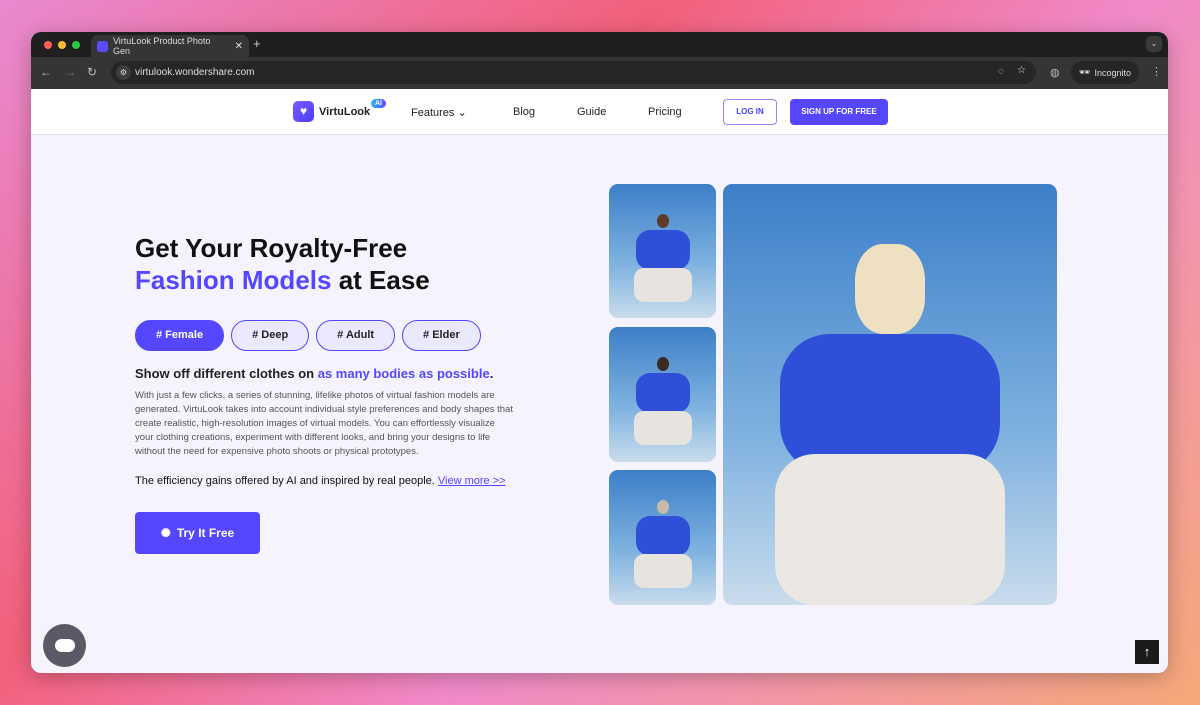 This screenshot has height=705, width=1200. Describe the element at coordinates (345, 111) in the screenshot. I see `brand-name: VirtuLook` at that location.